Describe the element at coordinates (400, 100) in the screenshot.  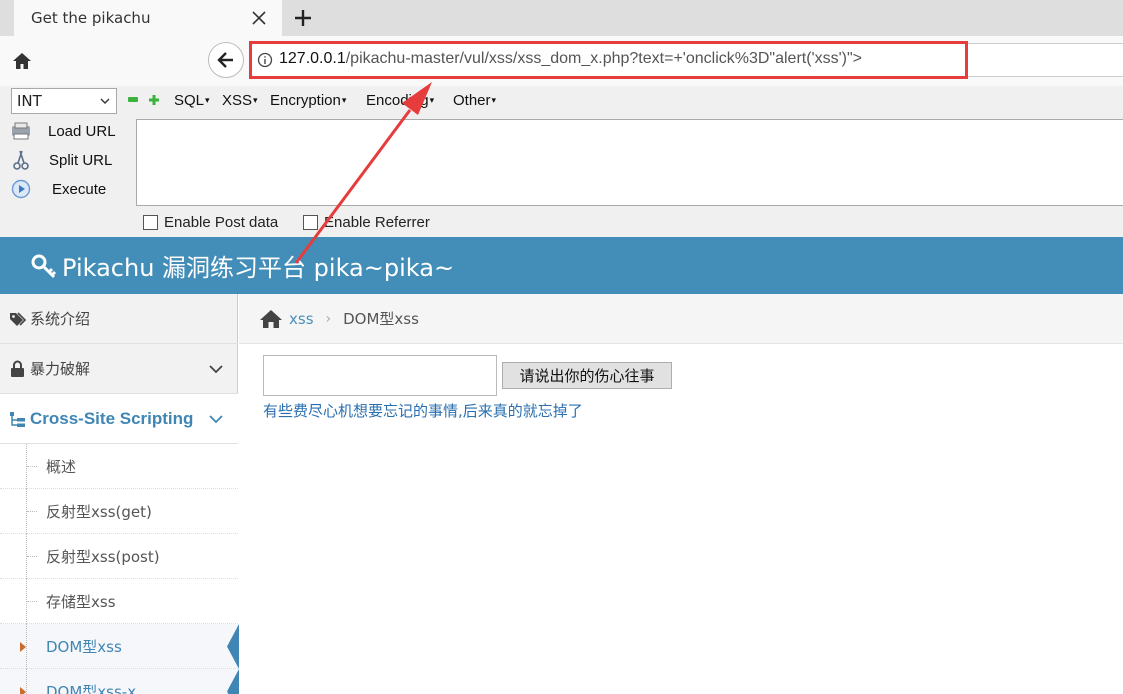
I see `menu-encoding: Encoding▾` at that location.